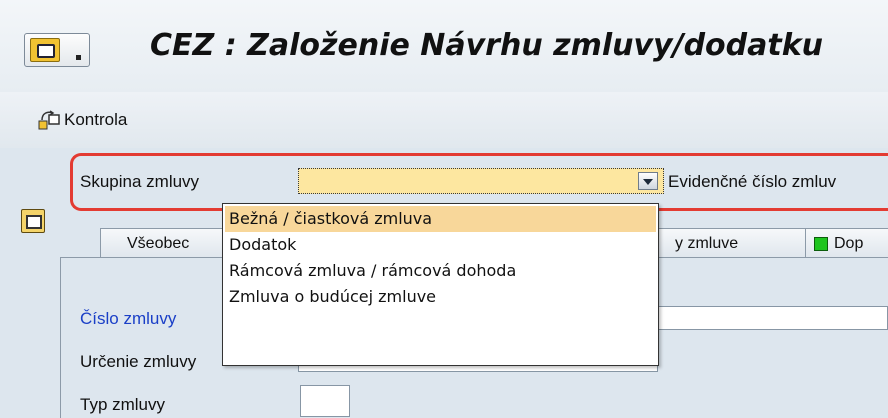 Image resolution: width=888 pixels, height=418 pixels. Describe the element at coordinates (440, 245) in the screenshot. I see `dropdown-option: Dodatok` at that location.